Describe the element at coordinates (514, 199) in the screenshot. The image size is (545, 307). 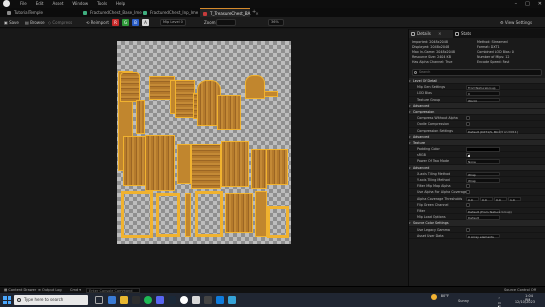
I see `vector-component-input: 1.0` at that location.